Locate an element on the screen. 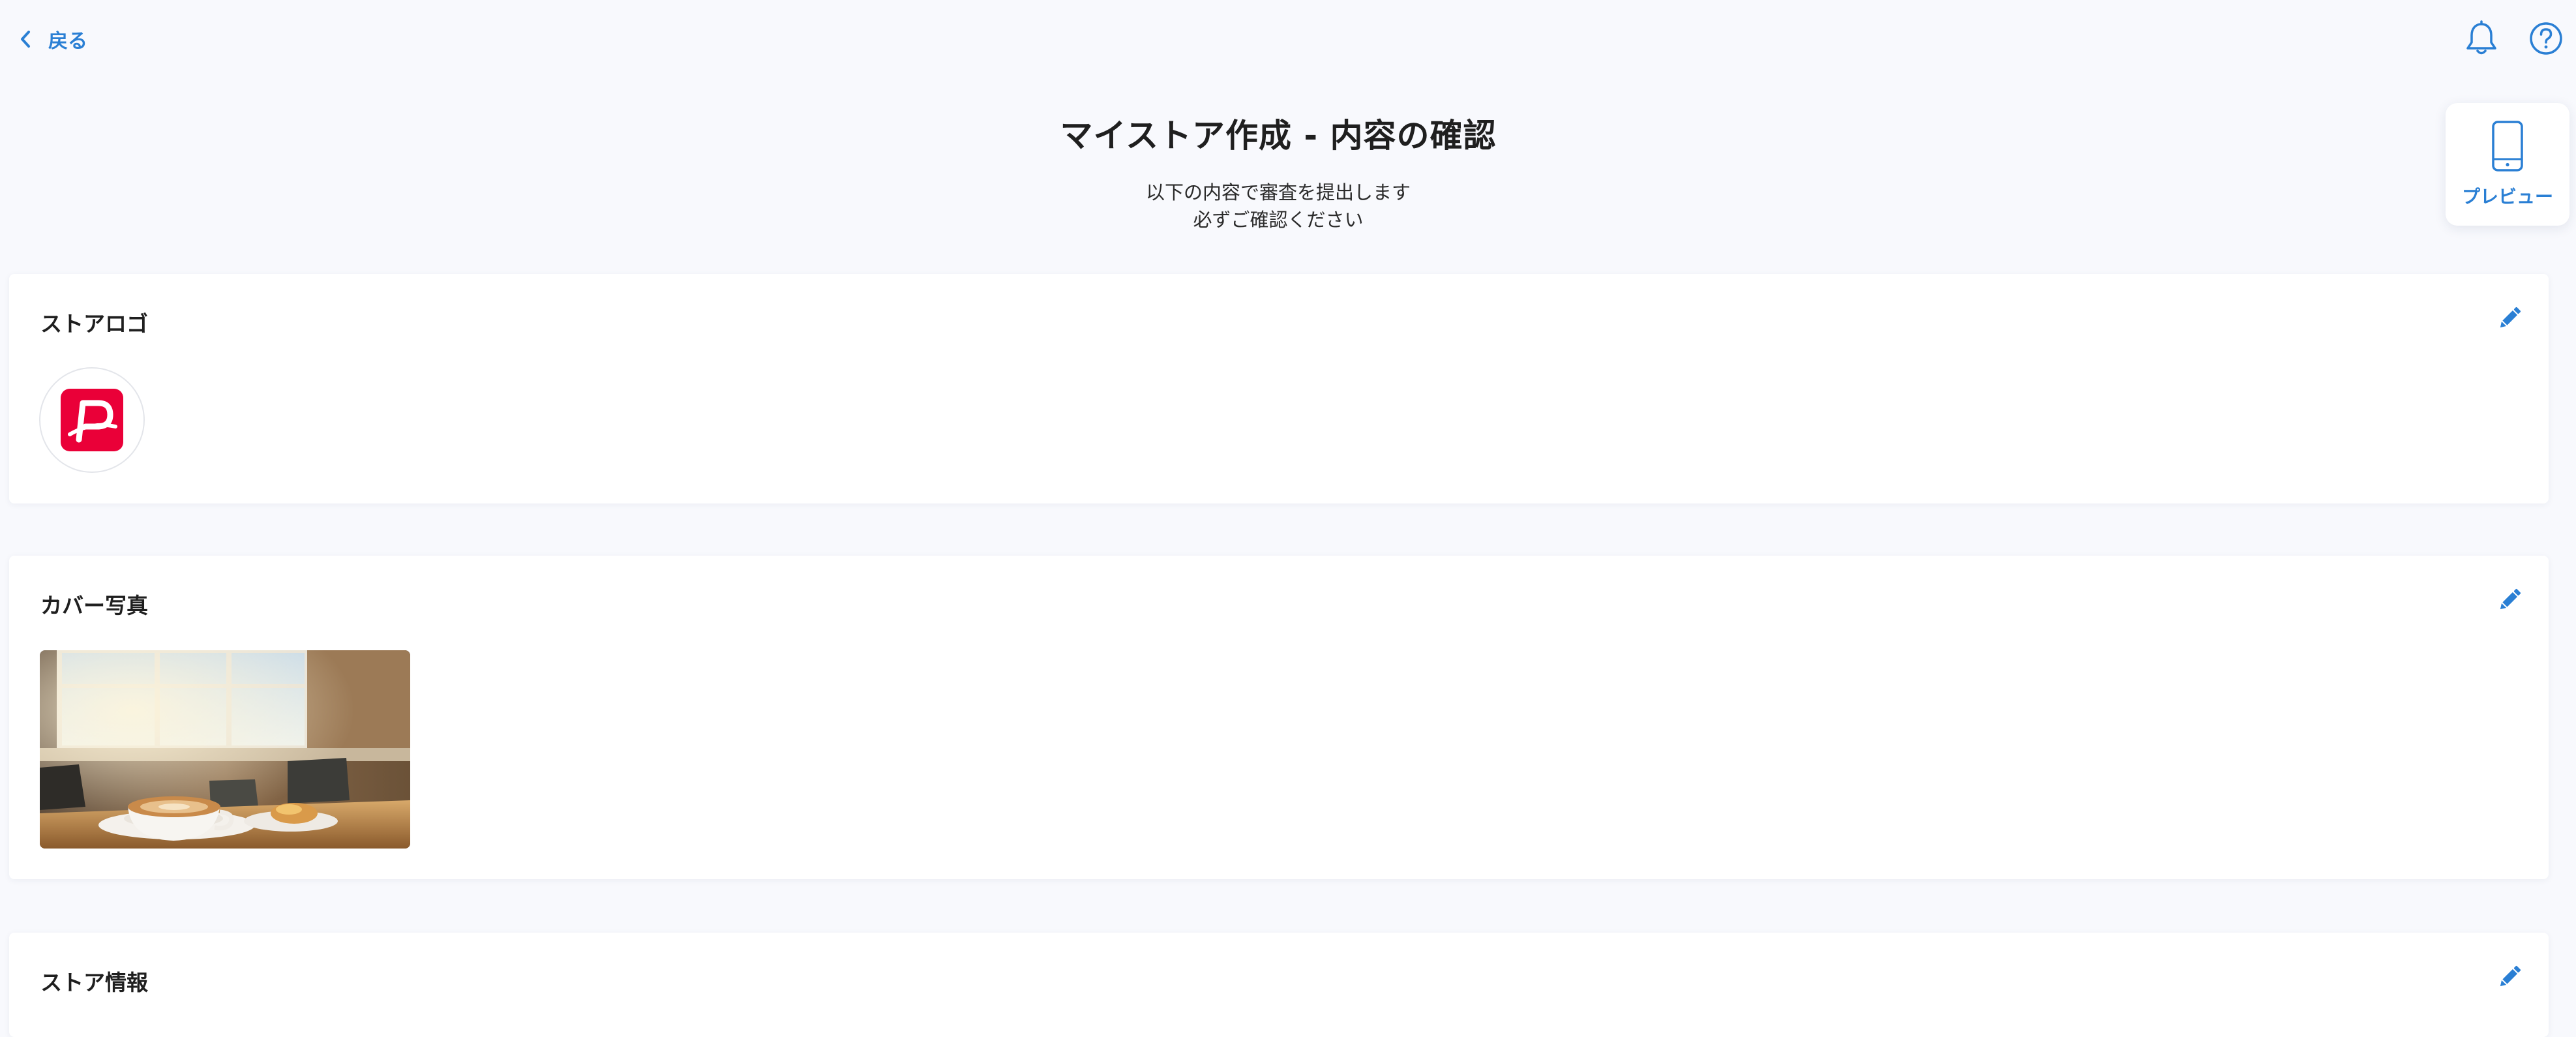 Image resolution: width=2576 pixels, height=1037 pixels. preview-button: プレビュー is located at coordinates (2507, 164).